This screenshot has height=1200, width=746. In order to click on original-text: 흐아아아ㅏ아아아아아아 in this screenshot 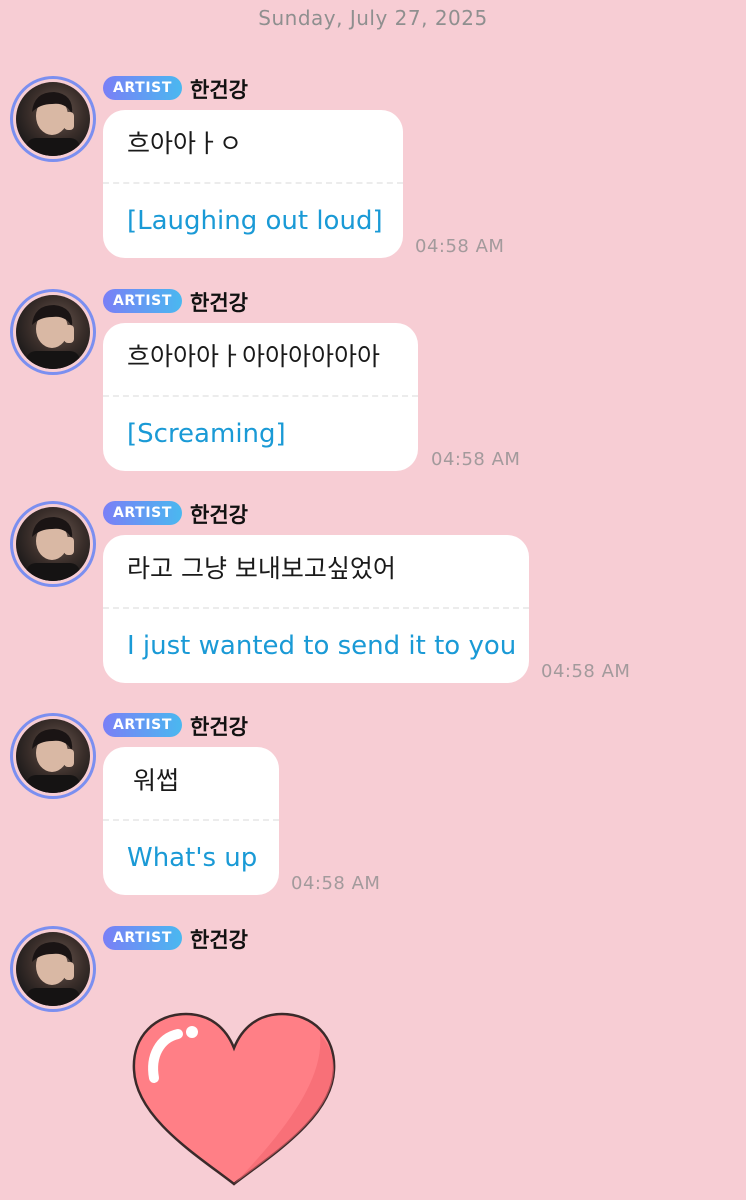, I will do `click(254, 356)`.